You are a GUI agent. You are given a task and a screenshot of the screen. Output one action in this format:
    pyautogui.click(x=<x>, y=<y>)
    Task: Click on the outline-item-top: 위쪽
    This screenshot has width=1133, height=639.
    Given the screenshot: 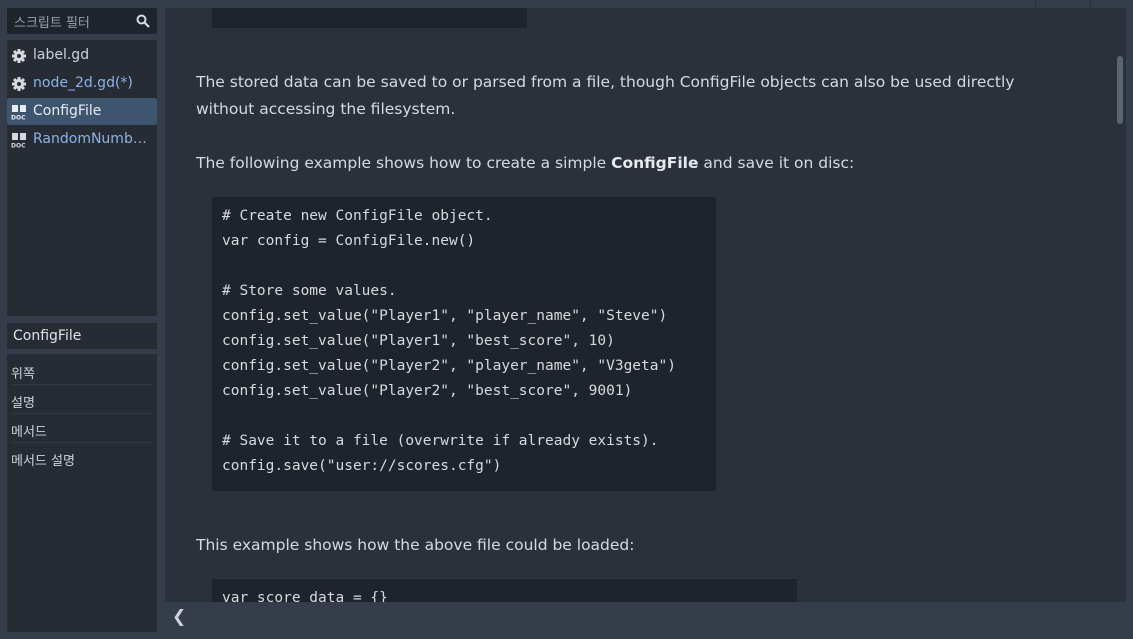 What is the action you would take?
    pyautogui.click(x=81, y=370)
    